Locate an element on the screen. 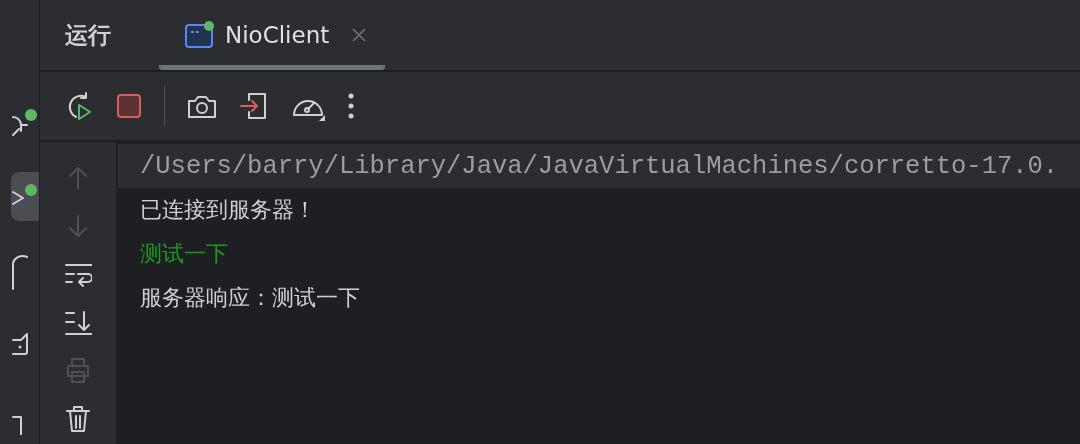 The height and width of the screenshot is (444, 1080). panel-title: 运行 is located at coordinates (88, 35).